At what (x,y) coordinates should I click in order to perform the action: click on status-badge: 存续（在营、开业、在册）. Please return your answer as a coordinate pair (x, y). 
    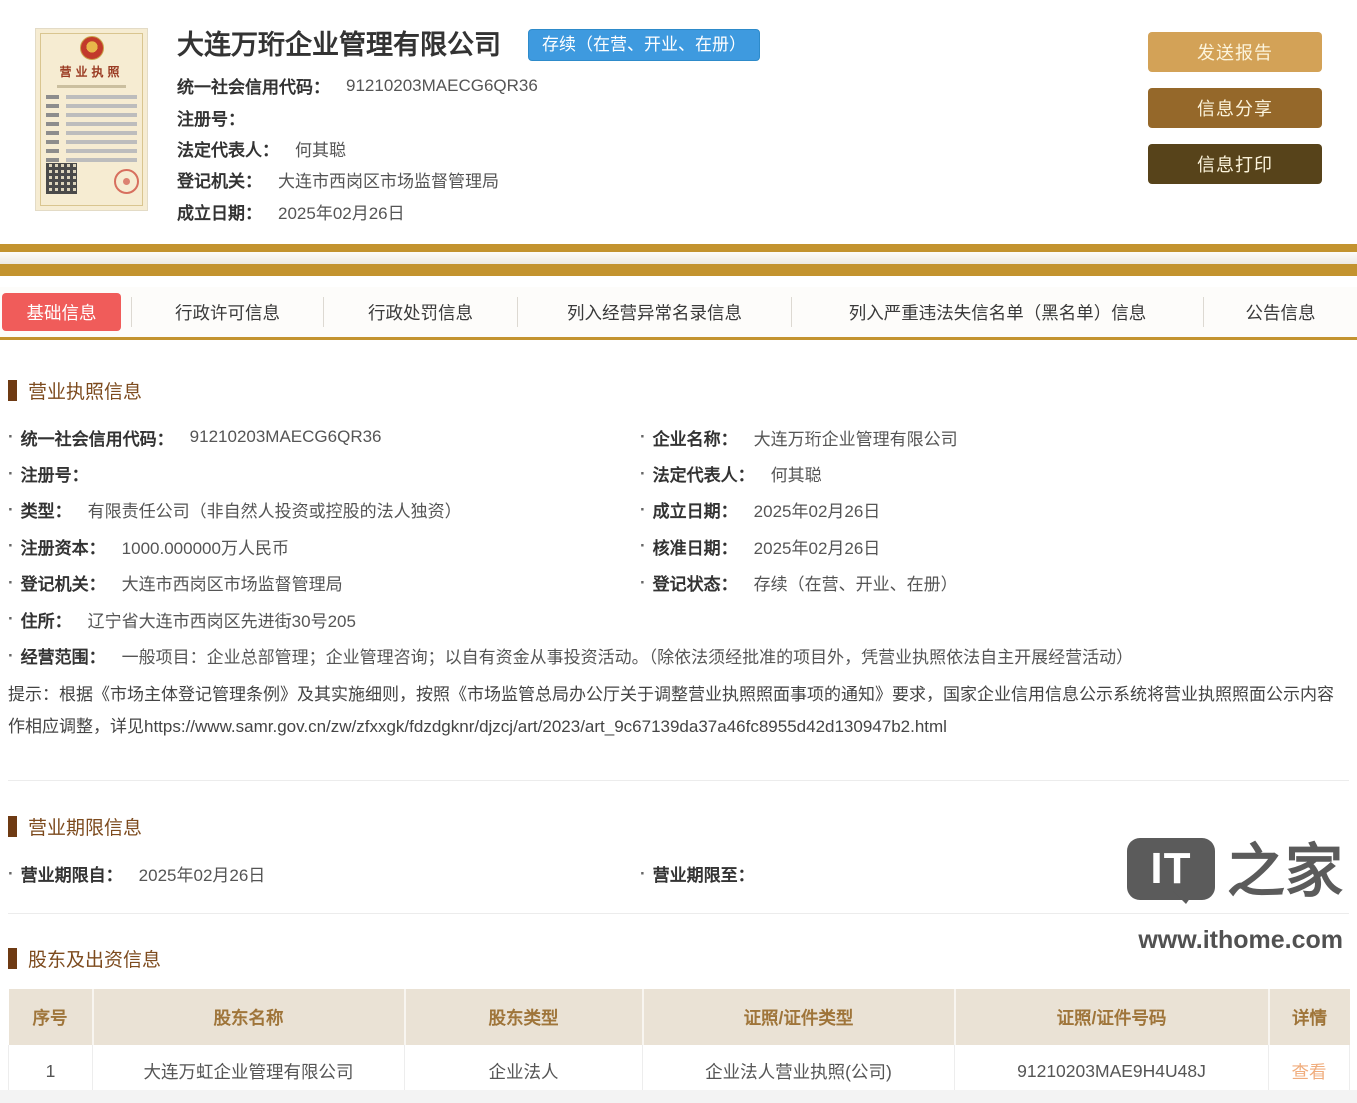
    Looking at the image, I should click on (644, 45).